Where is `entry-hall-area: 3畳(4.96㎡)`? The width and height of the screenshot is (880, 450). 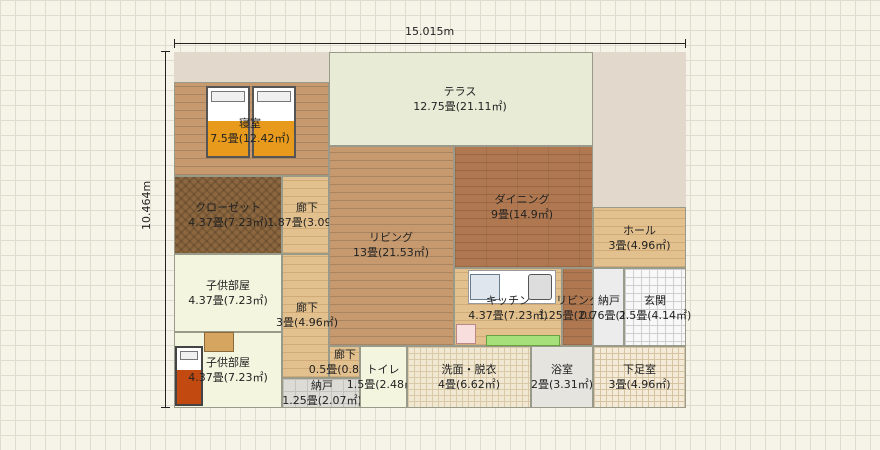
entry-hall-area: 3畳(4.96㎡) is located at coordinates (639, 245).